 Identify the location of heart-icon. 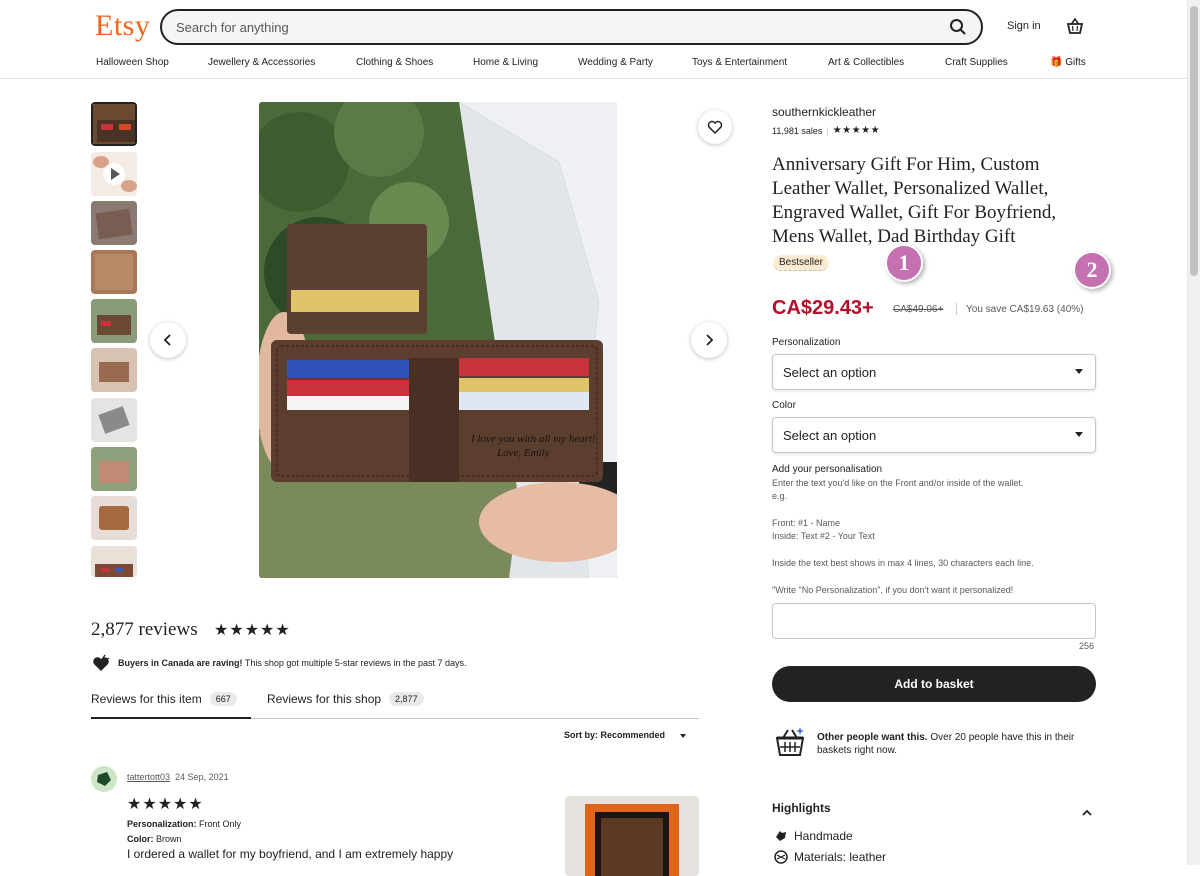
(715, 127).